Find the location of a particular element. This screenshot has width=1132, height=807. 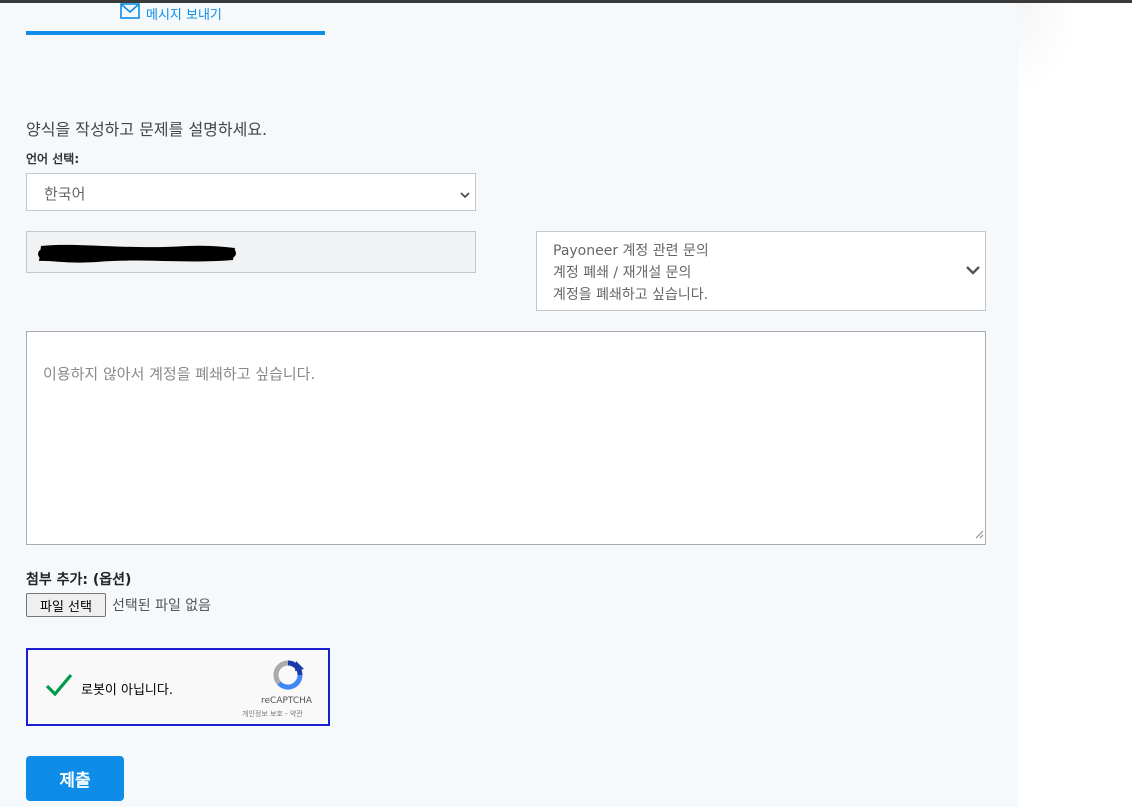

topic-line-issue: 계정을 폐쇄하고 싶습니다. is located at coordinates (631, 295).